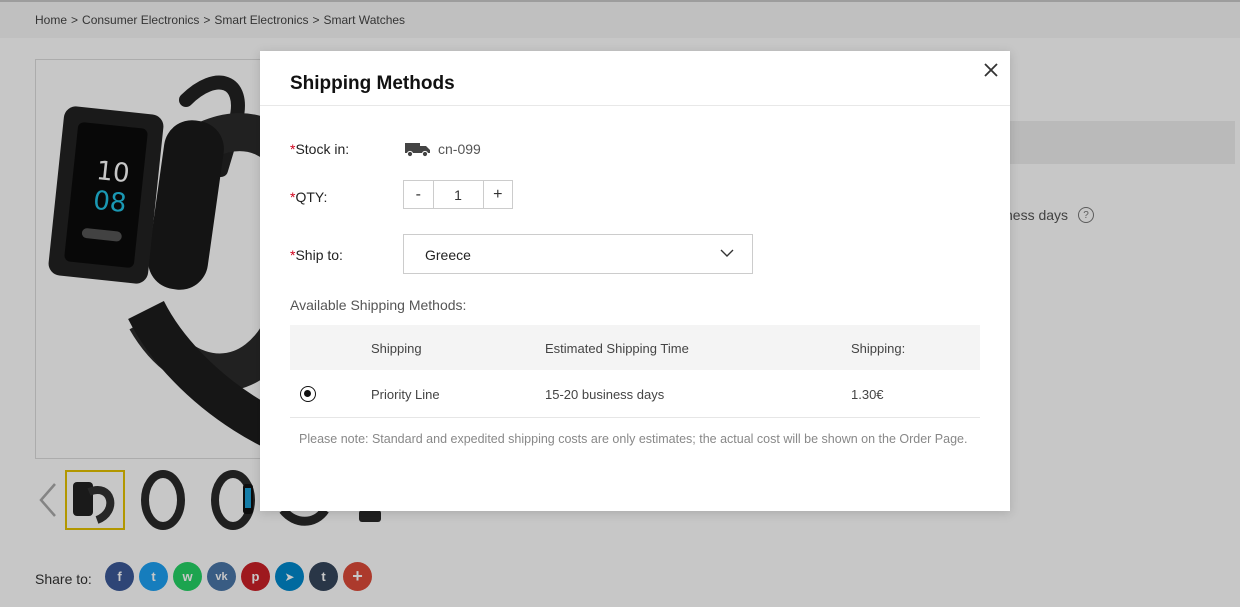 This screenshot has width=1240, height=607. Describe the element at coordinates (372, 83) in the screenshot. I see `dialog-title: Shipping Methods` at that location.